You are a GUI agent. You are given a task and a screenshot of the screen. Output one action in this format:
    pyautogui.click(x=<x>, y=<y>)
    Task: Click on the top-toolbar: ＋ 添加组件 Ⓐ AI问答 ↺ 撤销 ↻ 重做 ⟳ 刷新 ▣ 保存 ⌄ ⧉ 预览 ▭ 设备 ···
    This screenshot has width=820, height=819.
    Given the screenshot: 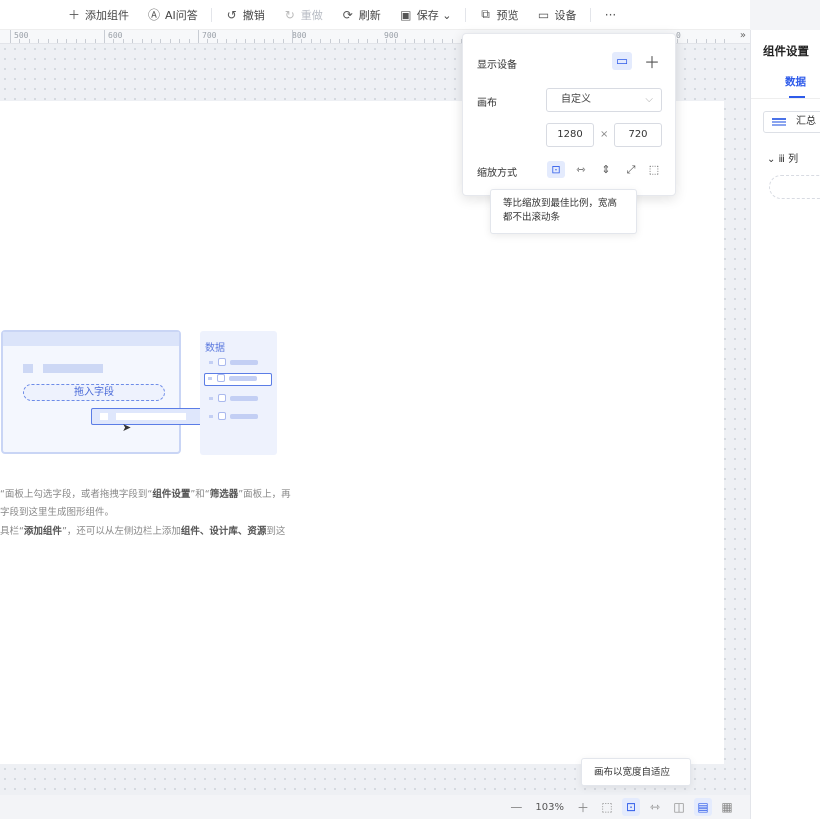 What is the action you would take?
    pyautogui.click(x=375, y=15)
    